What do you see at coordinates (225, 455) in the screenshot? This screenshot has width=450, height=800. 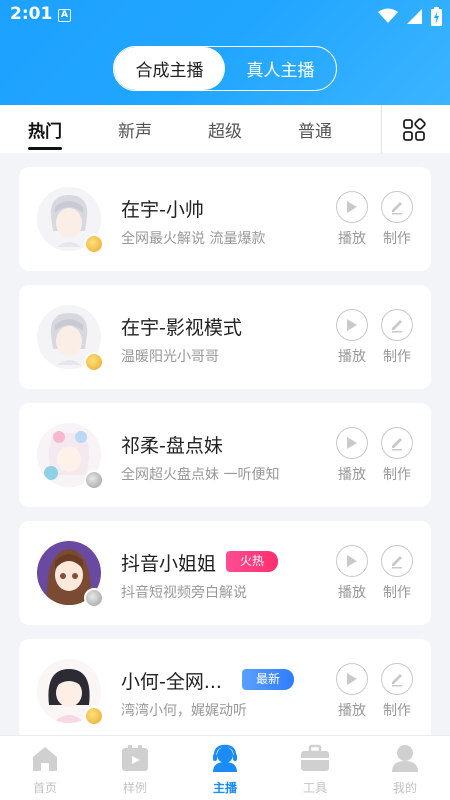 I see `anchor-card: 祁柔-盘点妹 全网超火盘点妹 一听便知 播放 制作` at bounding box center [225, 455].